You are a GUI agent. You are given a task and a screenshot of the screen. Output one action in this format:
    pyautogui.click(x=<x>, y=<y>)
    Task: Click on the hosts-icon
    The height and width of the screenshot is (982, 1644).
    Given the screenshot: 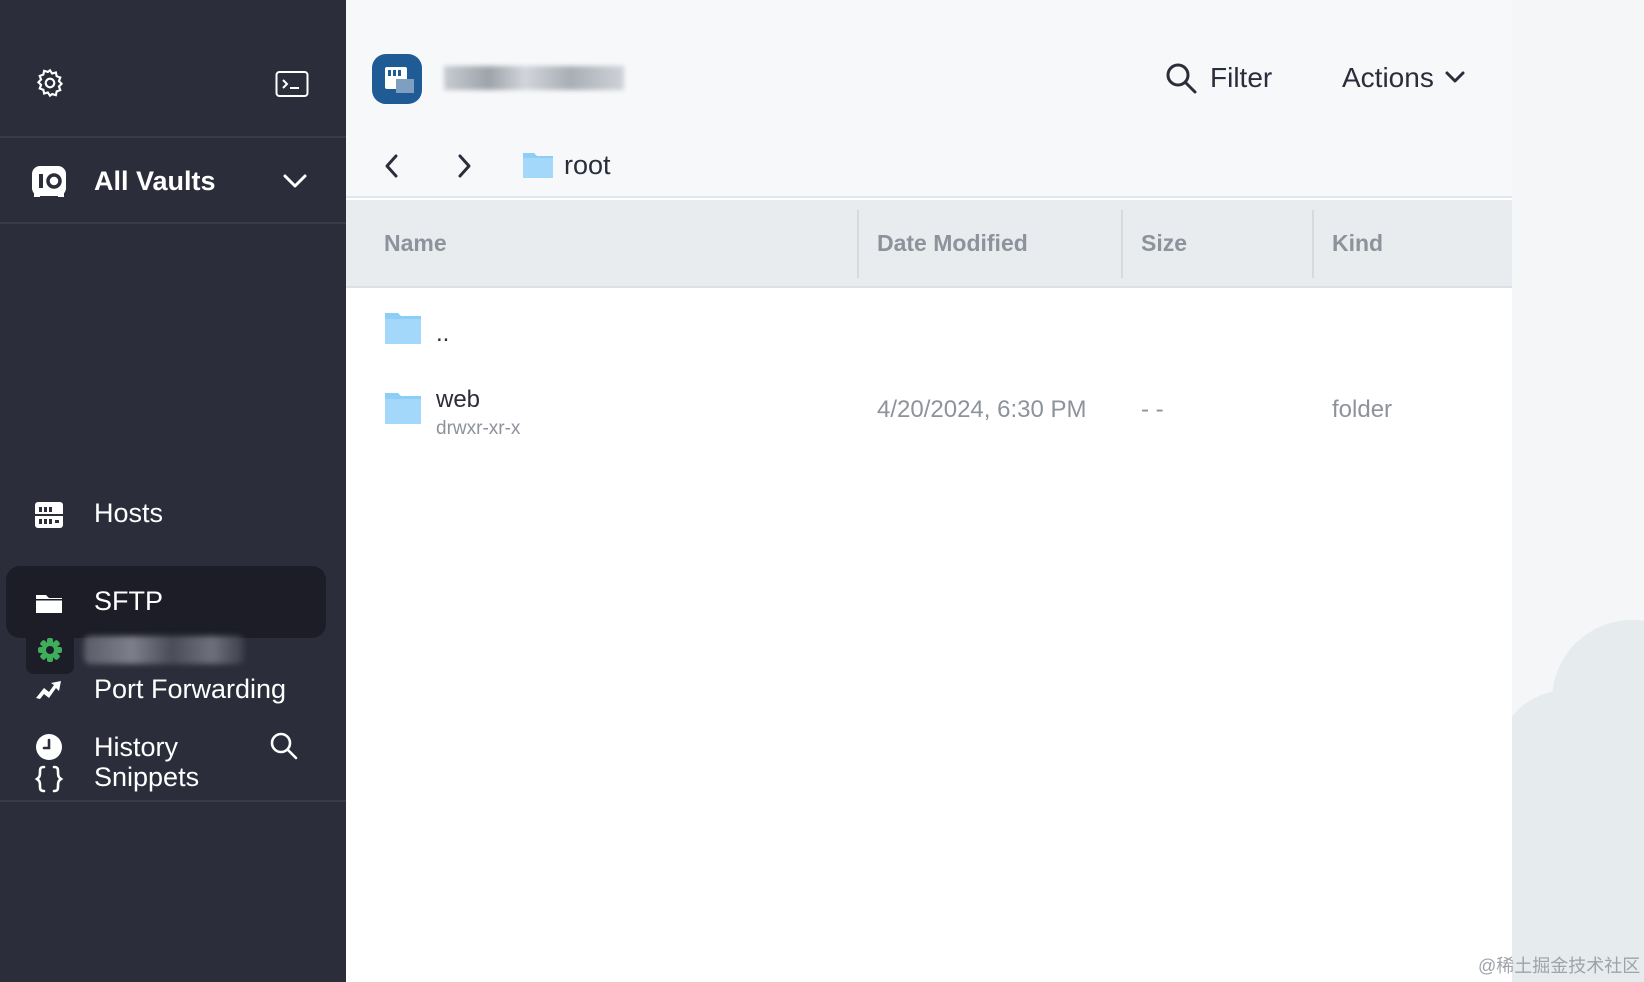 What is the action you would take?
    pyautogui.click(x=49, y=515)
    